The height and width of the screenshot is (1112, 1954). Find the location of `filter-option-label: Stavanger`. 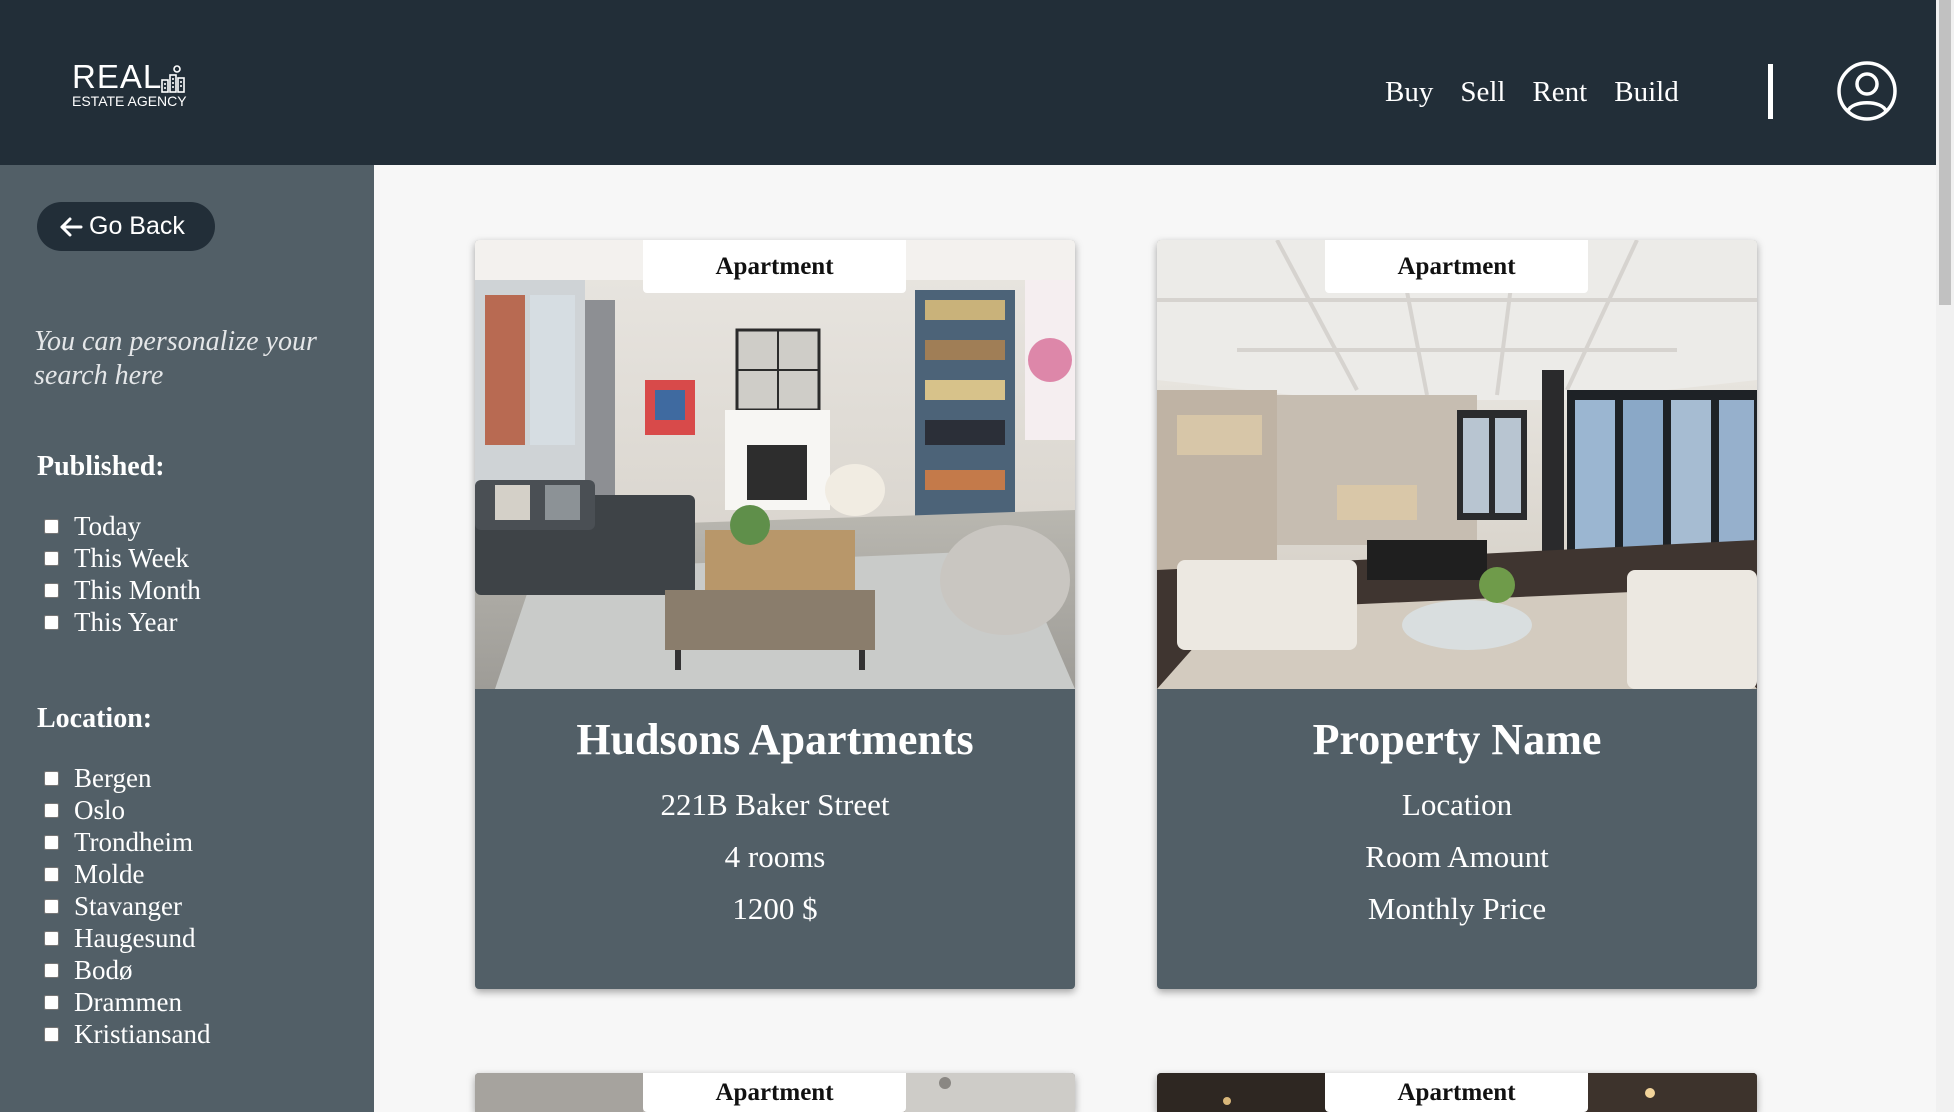

filter-option-label: Stavanger is located at coordinates (128, 905).